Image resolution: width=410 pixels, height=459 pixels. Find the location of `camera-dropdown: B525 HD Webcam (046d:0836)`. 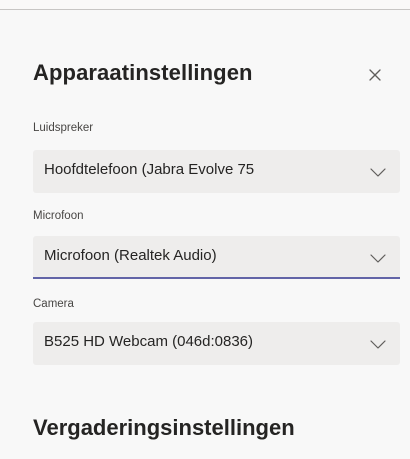

camera-dropdown: B525 HD Webcam (046d:0836) is located at coordinates (216, 343).